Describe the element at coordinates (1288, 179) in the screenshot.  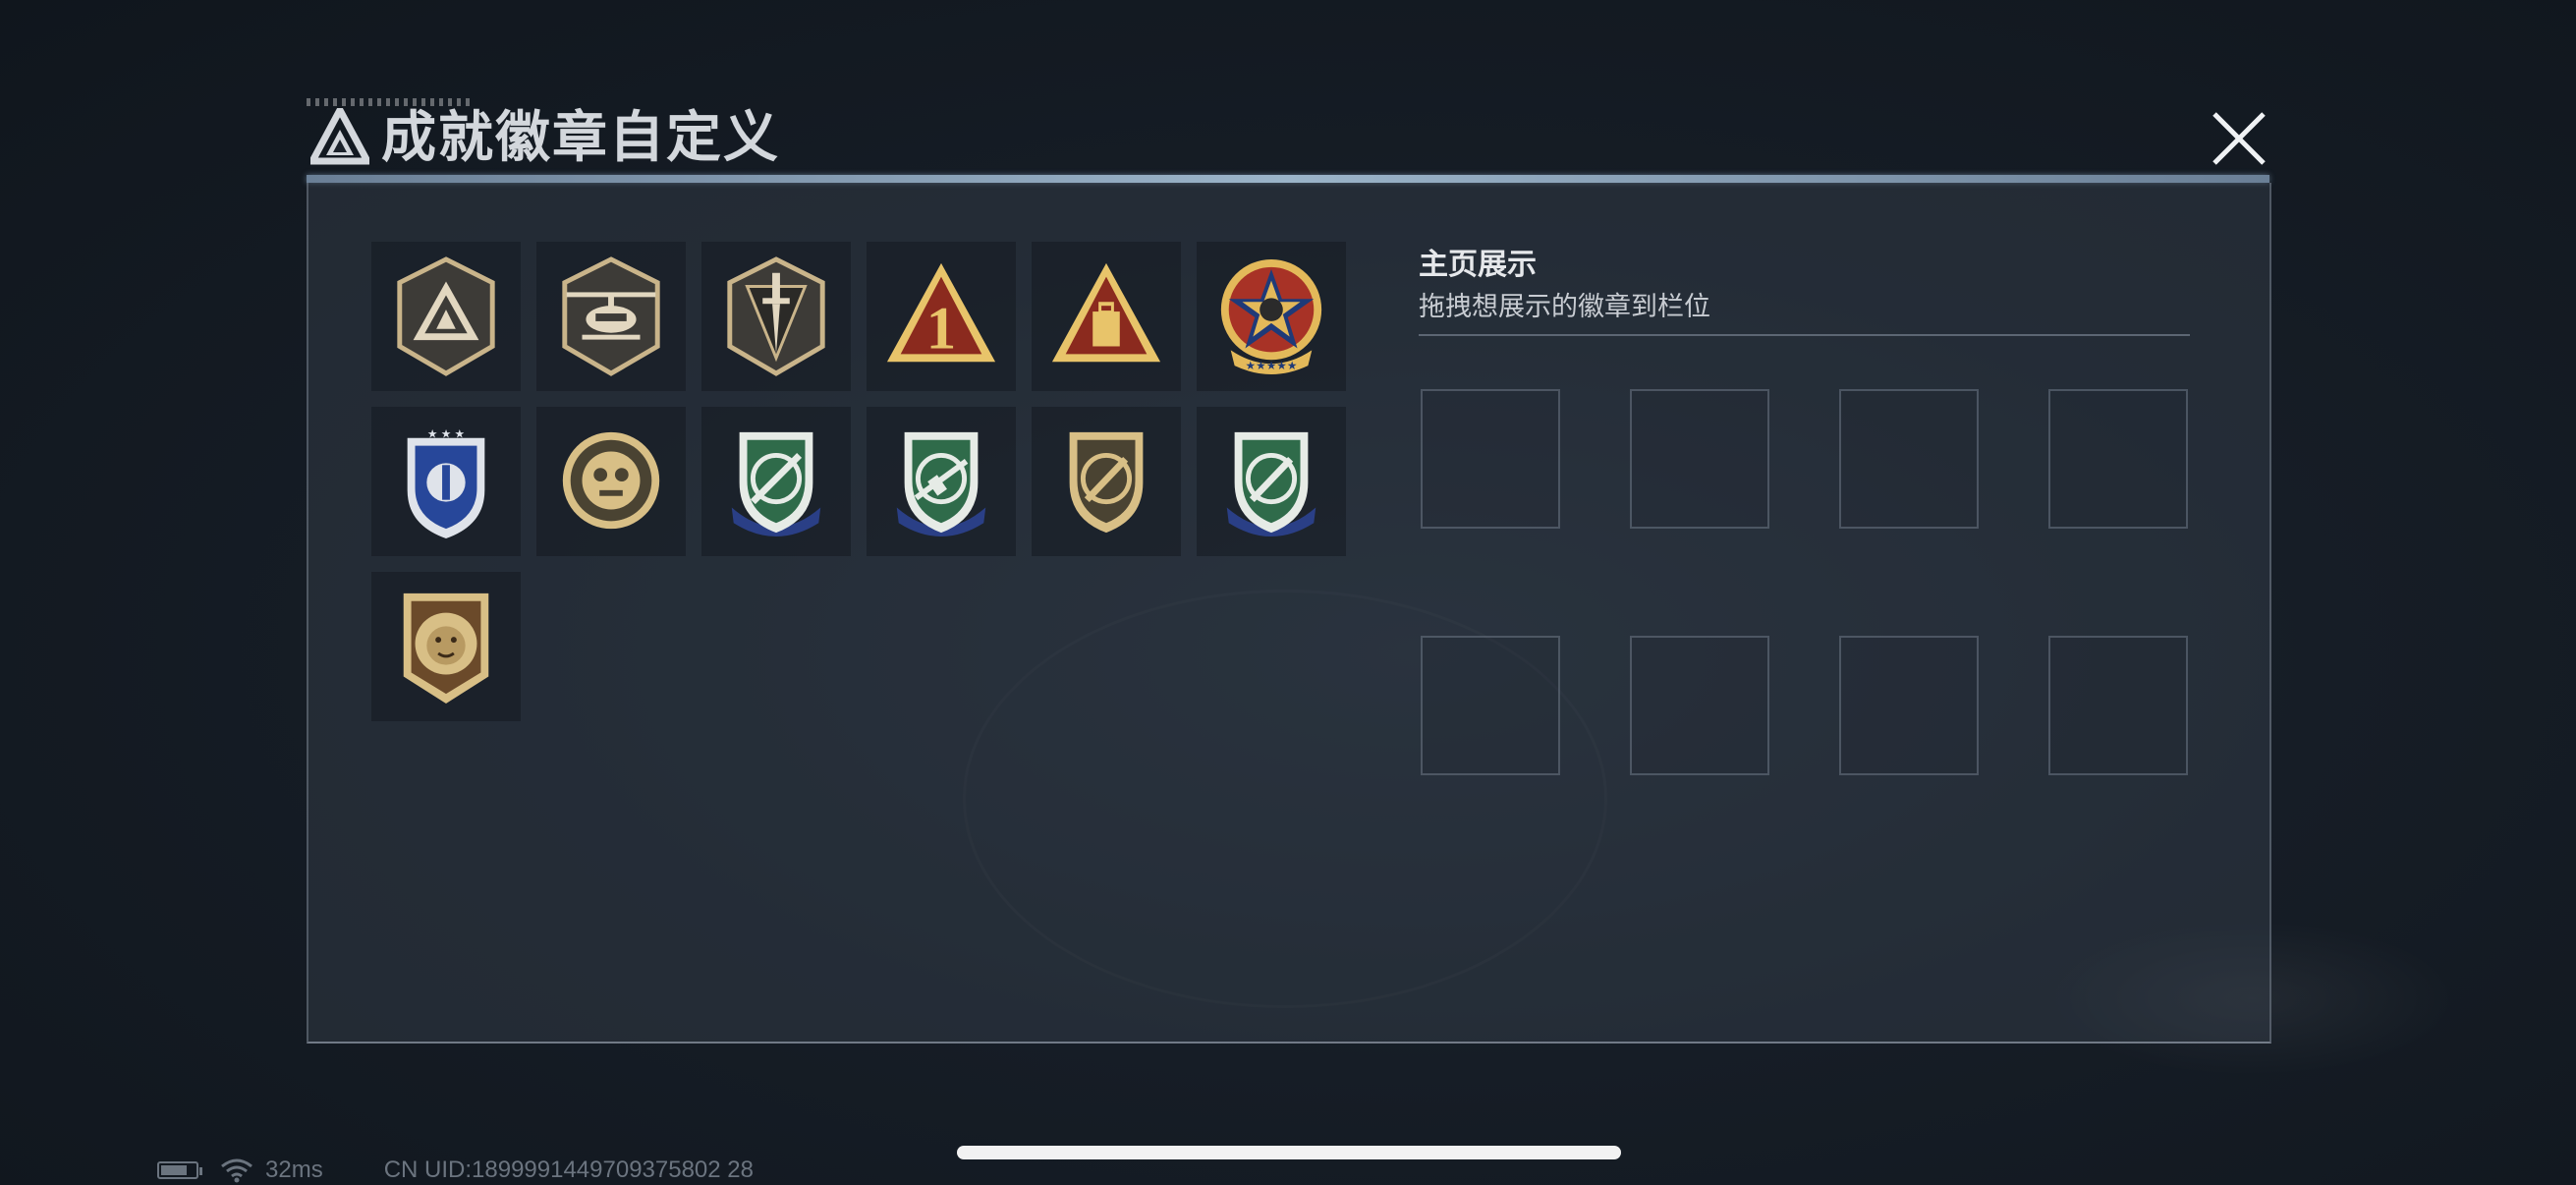
I see `panel-top-border` at that location.